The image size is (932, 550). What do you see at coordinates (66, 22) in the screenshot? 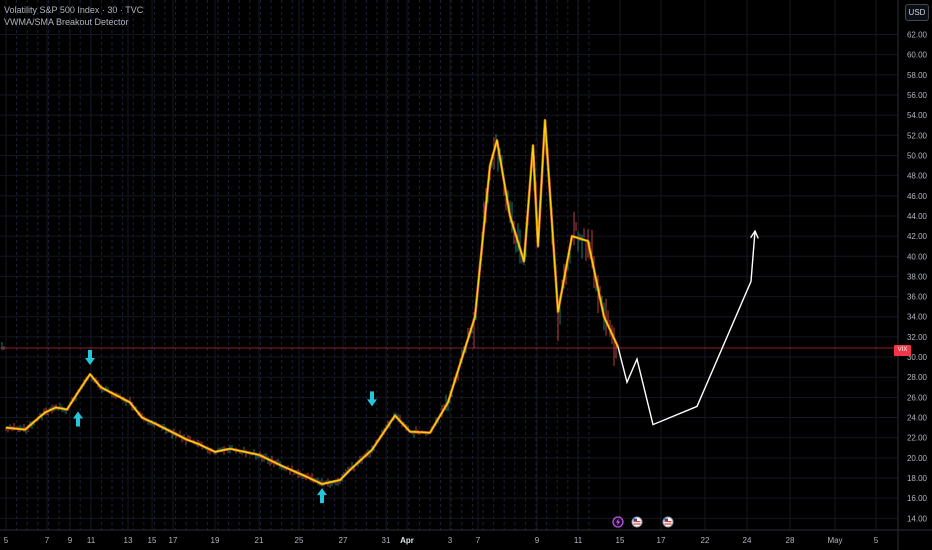
I see `indicator-label: VWMA/SMA Breakout Detector` at bounding box center [66, 22].